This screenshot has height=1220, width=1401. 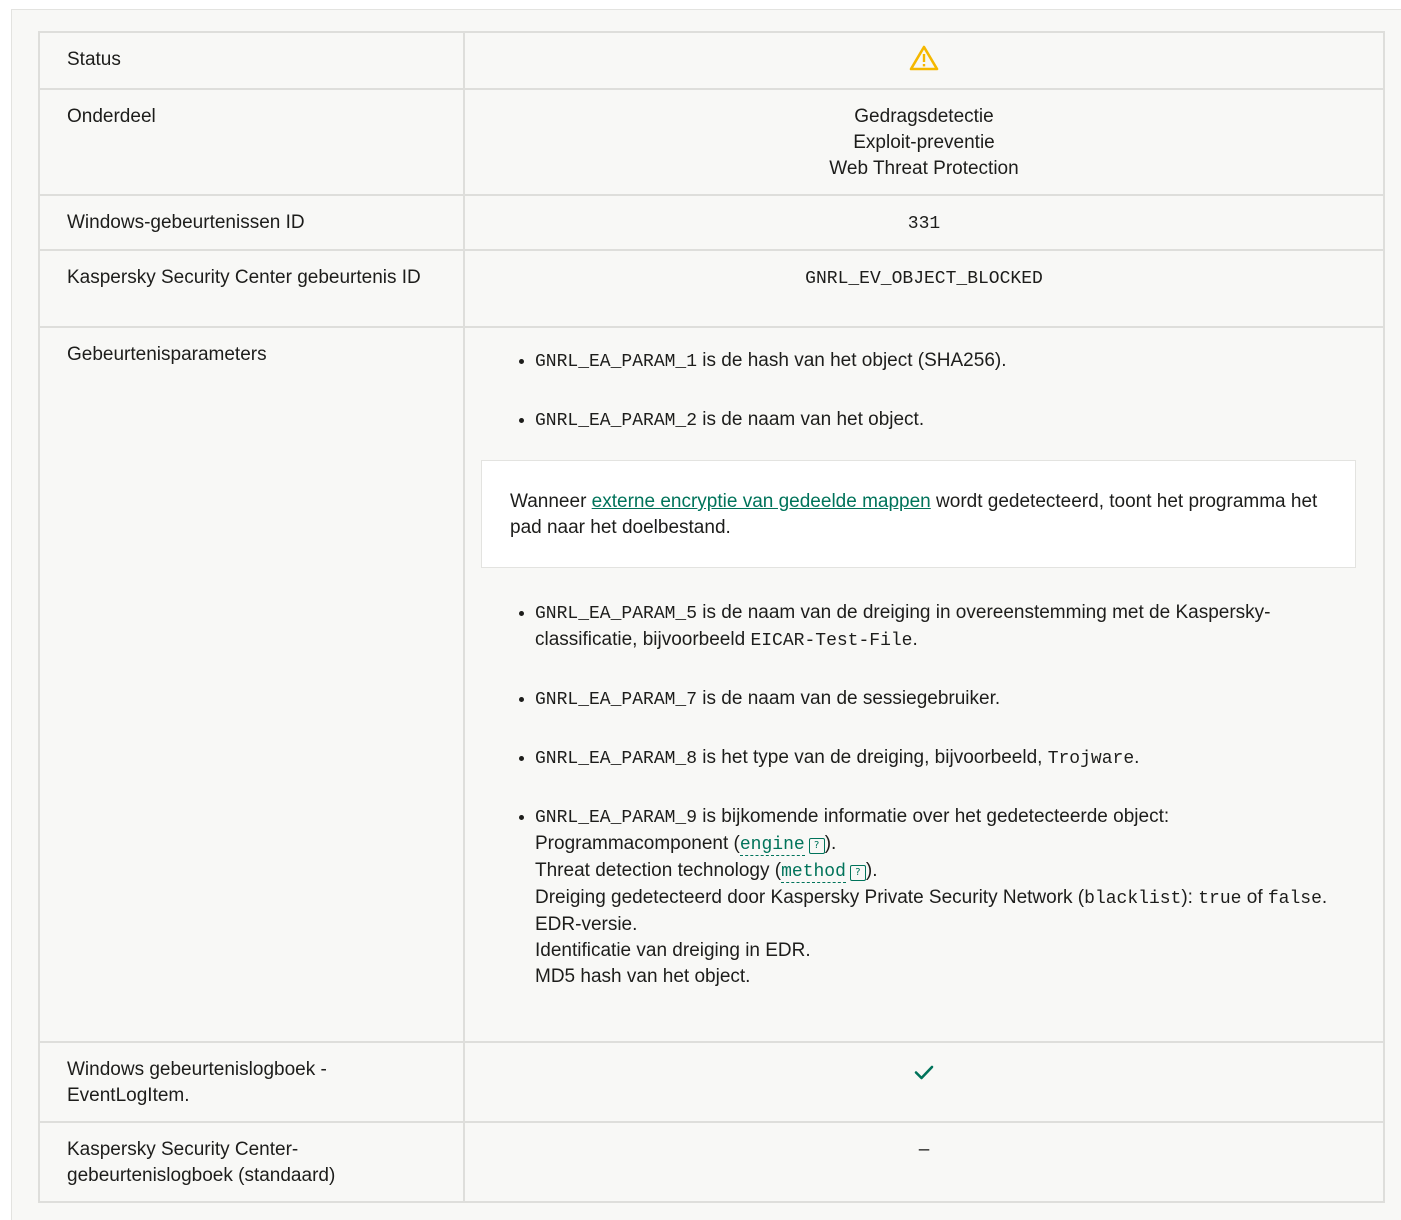 What do you see at coordinates (673, 950) in the screenshot?
I see `detail-text: Identificatie van dreiging in EDR.` at bounding box center [673, 950].